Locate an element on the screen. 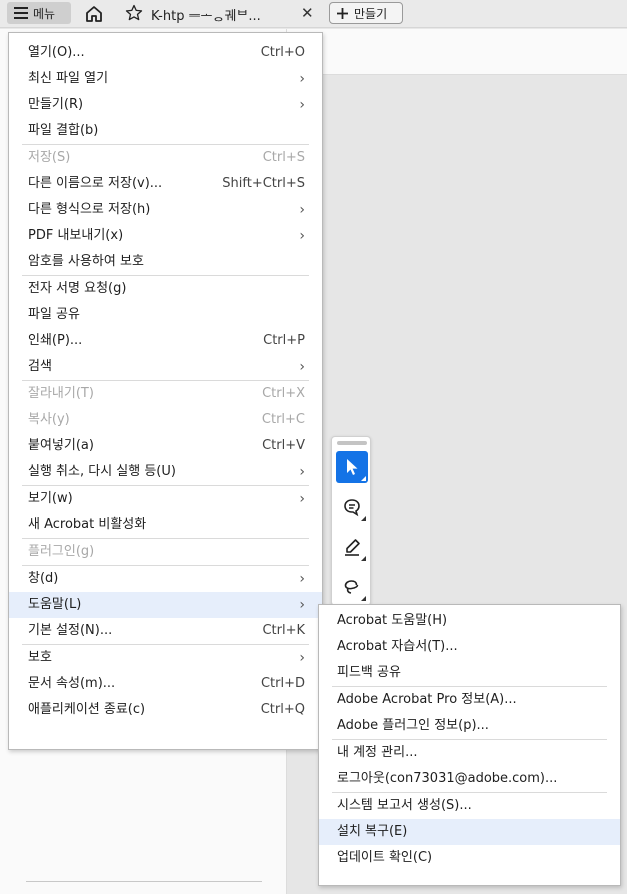 The image size is (627, 894). menu-item-보기: 보기(w) › is located at coordinates (165, 499).